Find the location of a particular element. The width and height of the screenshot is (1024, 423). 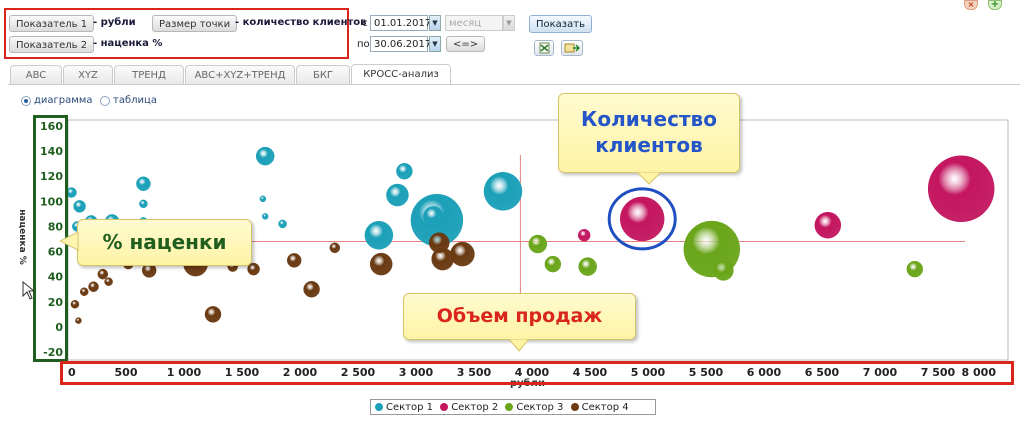

callout-markup: % наценки is located at coordinates (164, 242).